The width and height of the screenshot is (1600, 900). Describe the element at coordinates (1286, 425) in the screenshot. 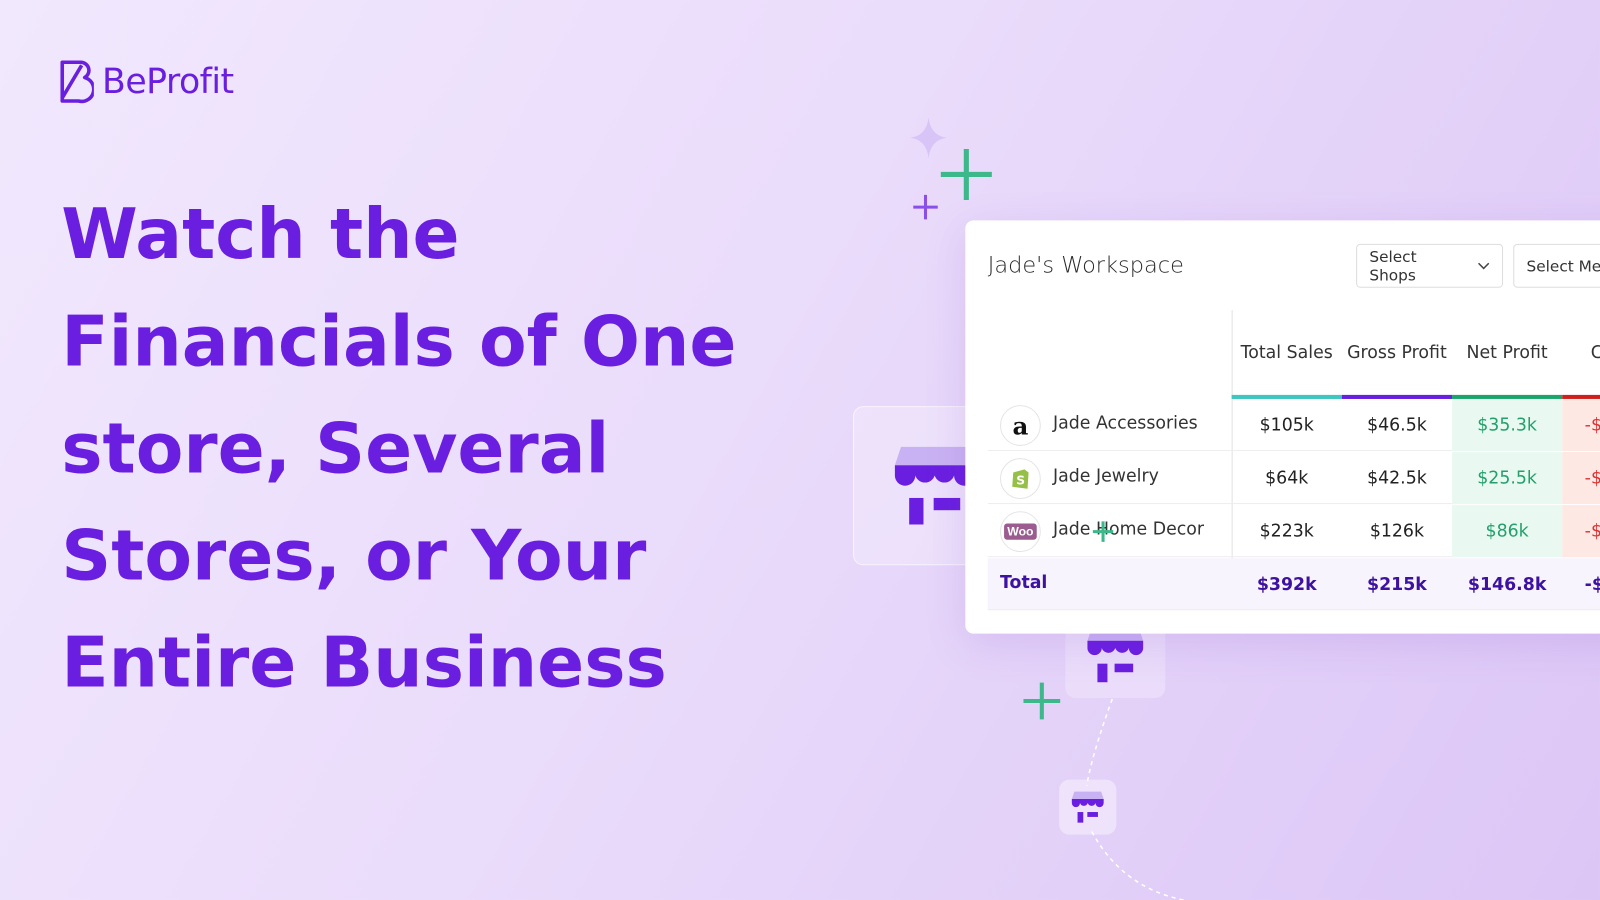

I see `total-sales-cell: $105k` at that location.